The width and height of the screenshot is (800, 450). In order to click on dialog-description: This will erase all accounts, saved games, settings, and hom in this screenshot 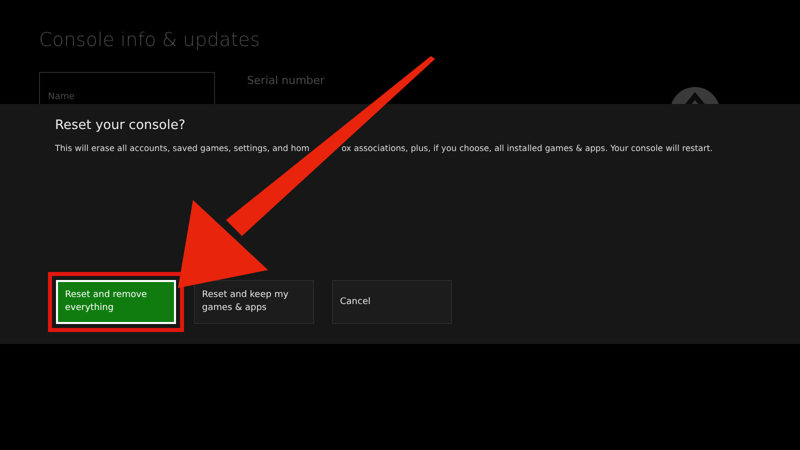, I will do `click(182, 148)`.